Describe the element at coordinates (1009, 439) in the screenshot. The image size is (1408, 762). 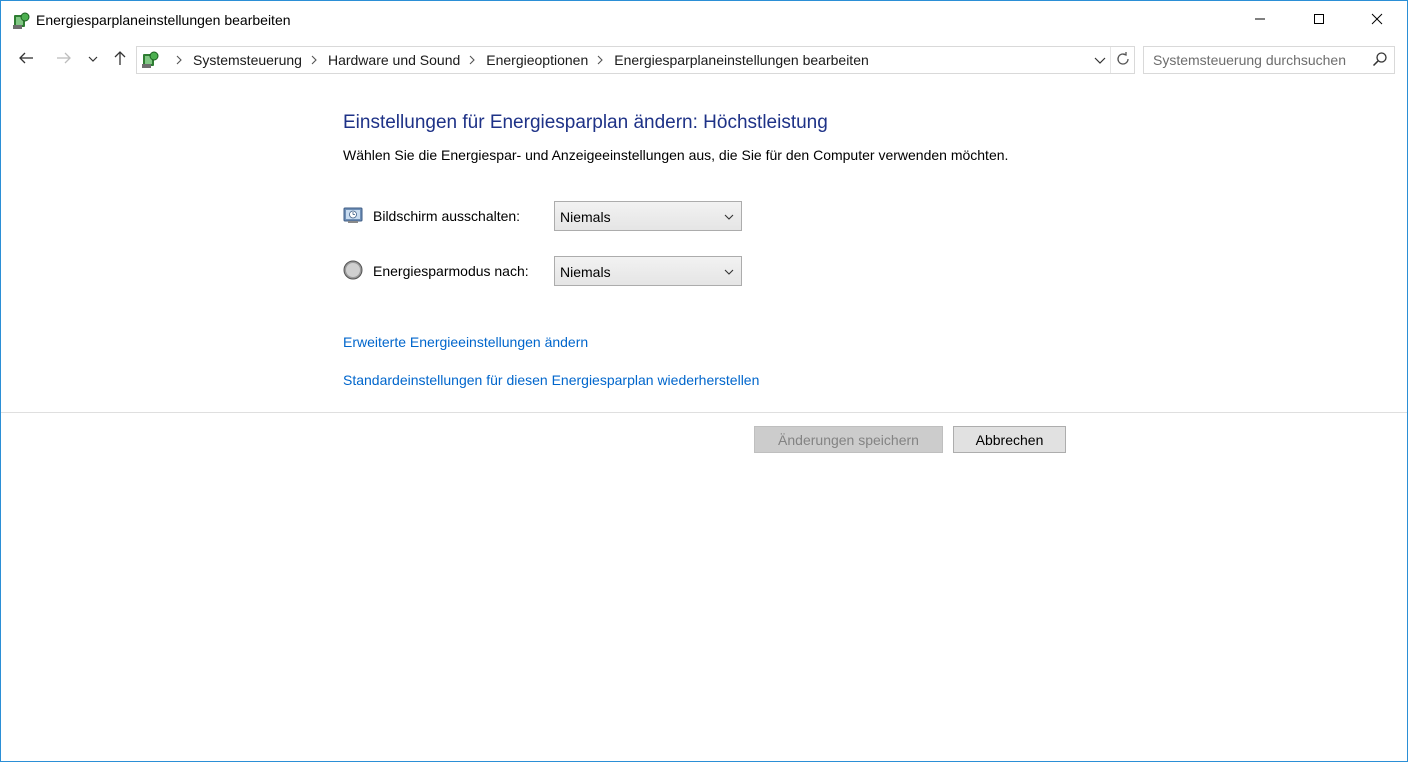
I see `cancel-button: Abbrechen` at that location.